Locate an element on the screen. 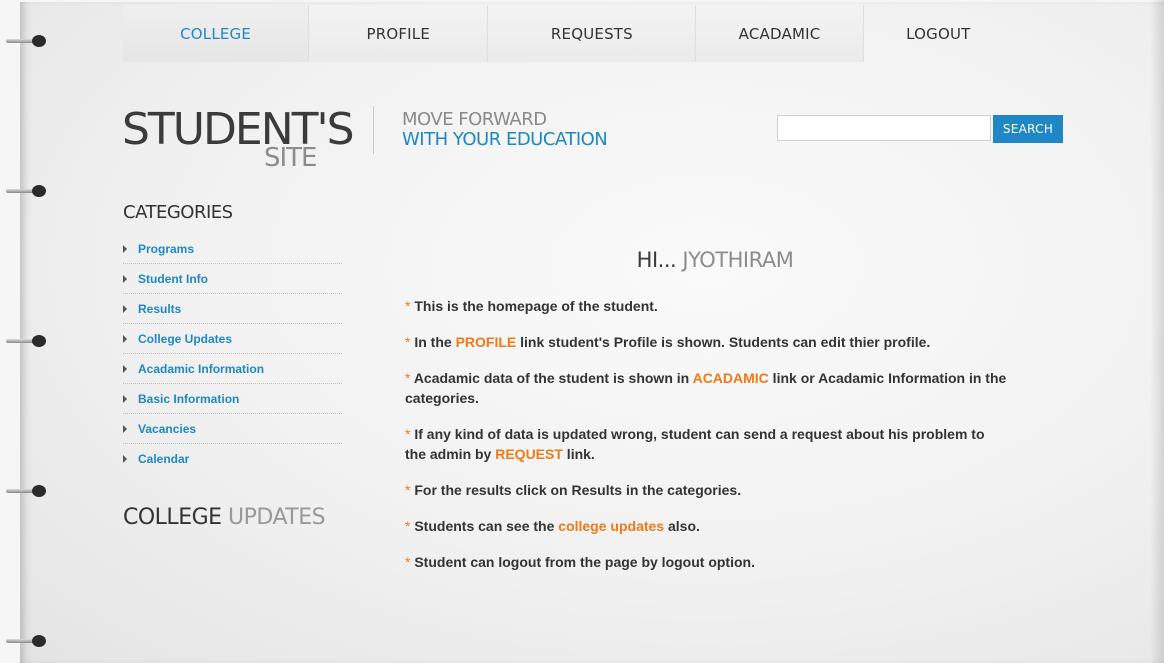 The width and height of the screenshot is (1164, 663). info-line-continued: the admin by REQUEST link. is located at coordinates (725, 454).